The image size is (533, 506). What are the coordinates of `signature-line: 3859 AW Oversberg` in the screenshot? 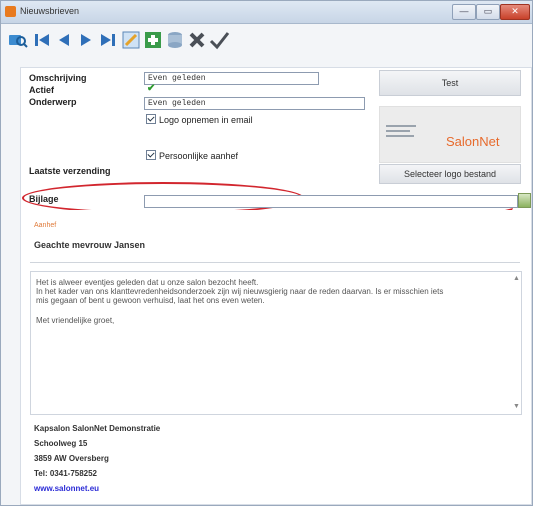 It's located at (71, 458).